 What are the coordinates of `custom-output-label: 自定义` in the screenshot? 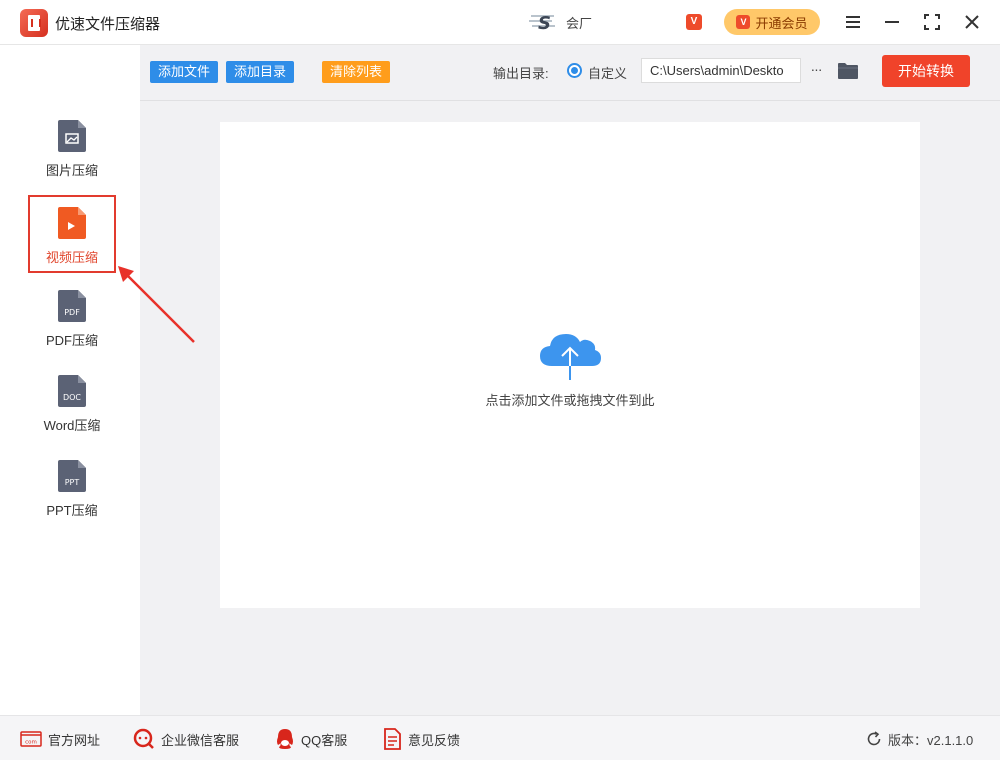 It's located at (607, 72).